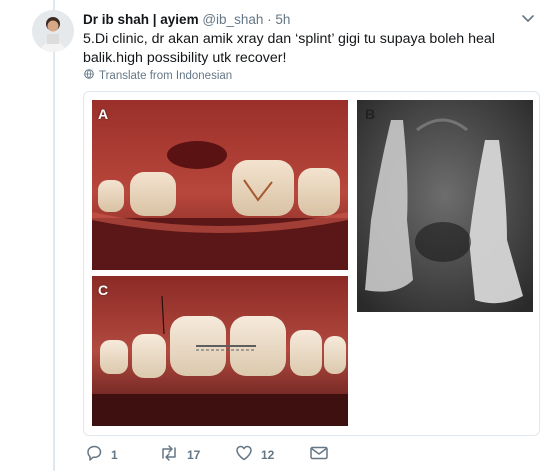  I want to click on heart-icon, so click(244, 454).